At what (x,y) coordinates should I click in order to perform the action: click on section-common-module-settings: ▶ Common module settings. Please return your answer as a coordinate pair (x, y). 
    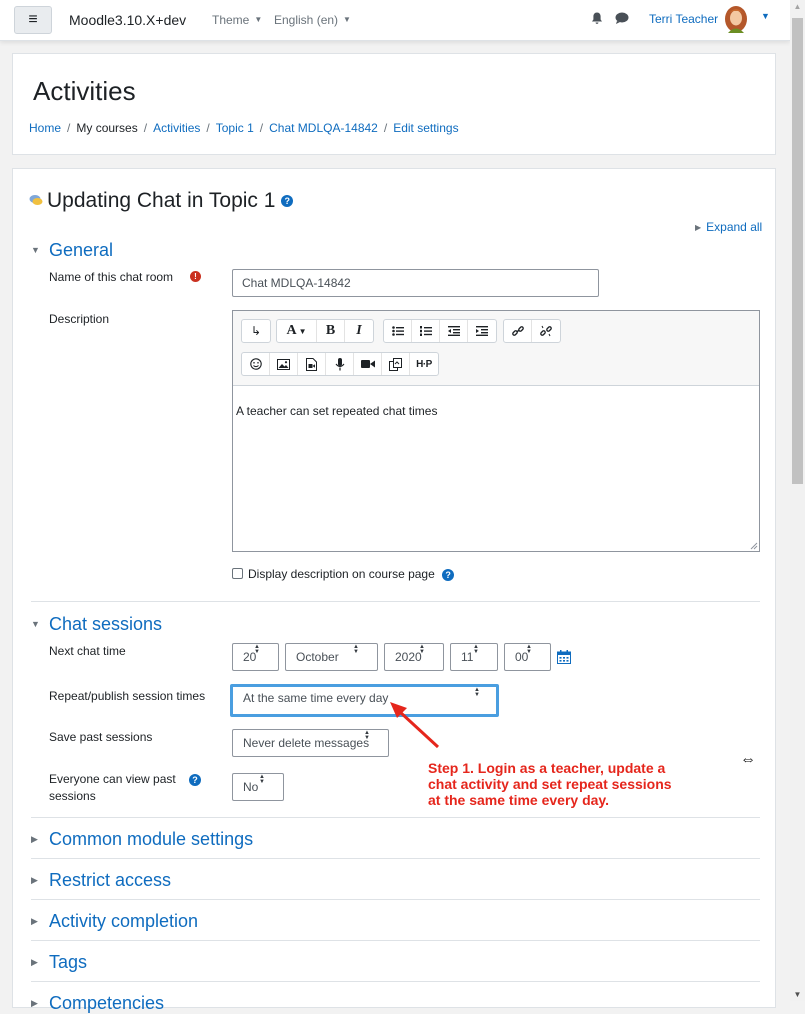
    Looking at the image, I should click on (142, 839).